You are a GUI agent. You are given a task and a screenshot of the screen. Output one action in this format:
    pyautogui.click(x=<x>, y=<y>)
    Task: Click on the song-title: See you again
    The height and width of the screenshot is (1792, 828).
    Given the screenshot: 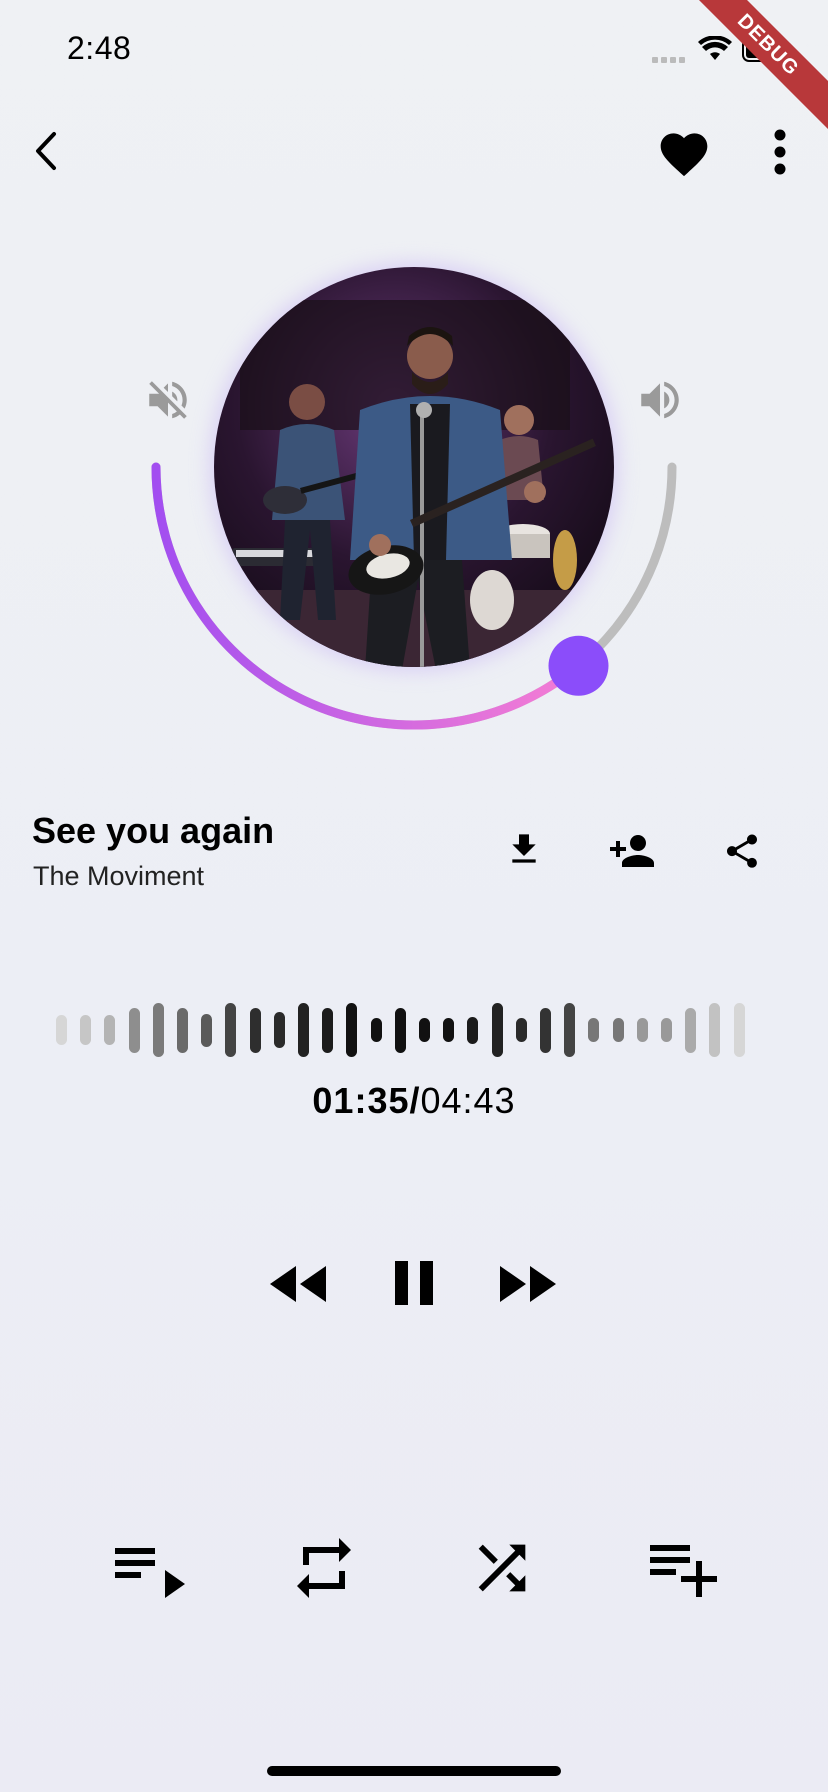 What is the action you would take?
    pyautogui.click(x=153, y=830)
    